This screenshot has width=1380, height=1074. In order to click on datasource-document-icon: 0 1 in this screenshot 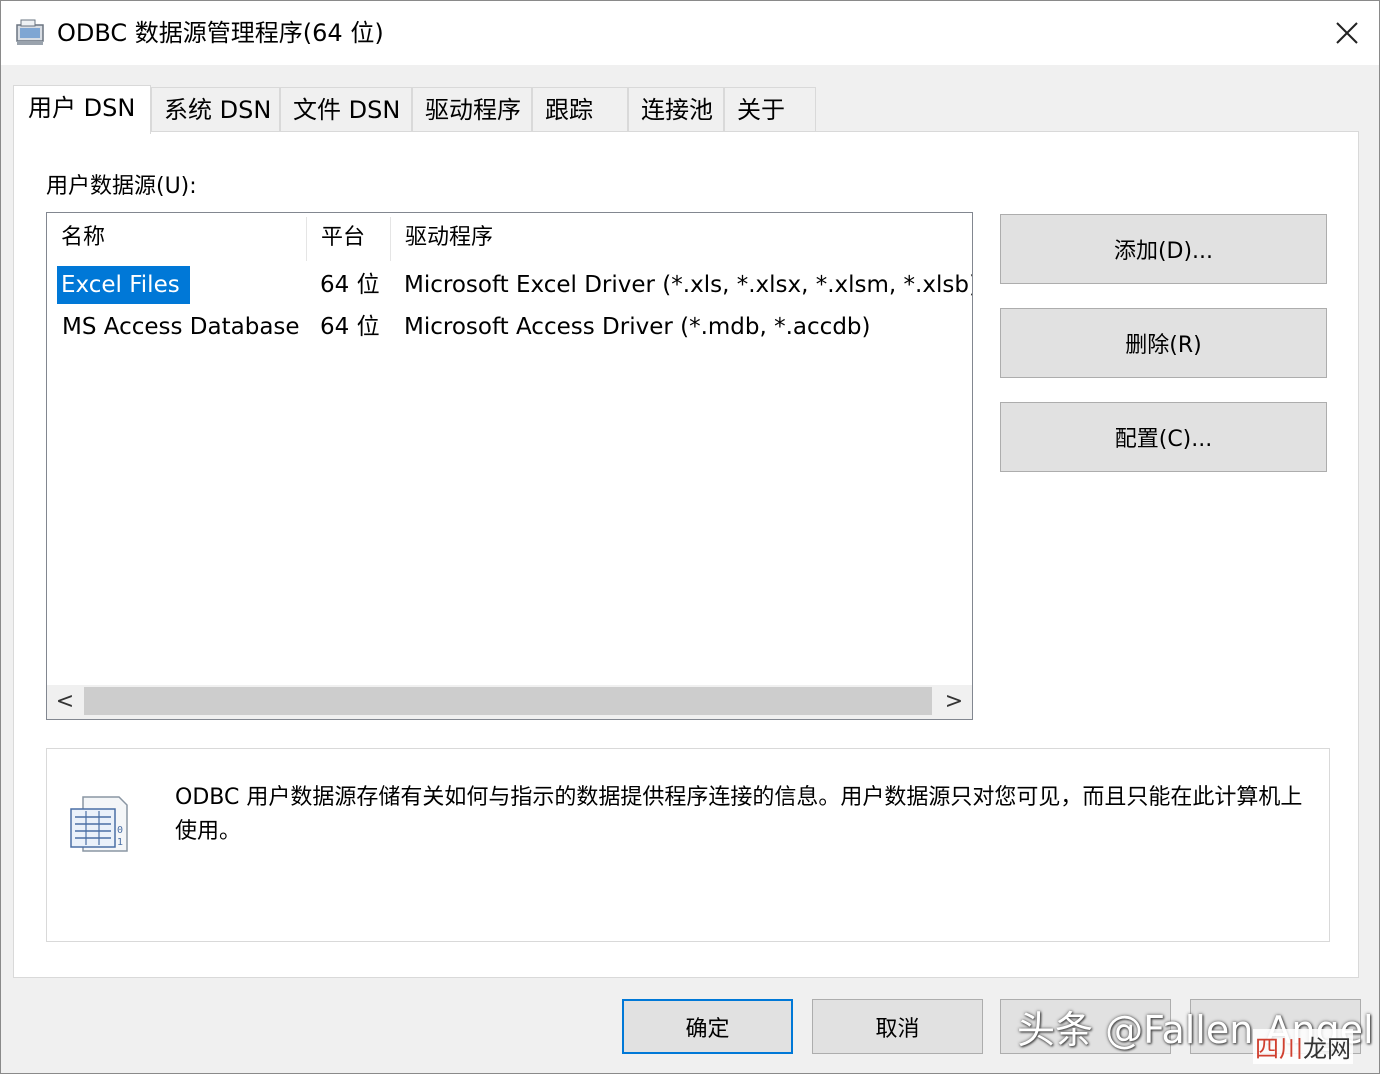, I will do `click(99, 824)`.